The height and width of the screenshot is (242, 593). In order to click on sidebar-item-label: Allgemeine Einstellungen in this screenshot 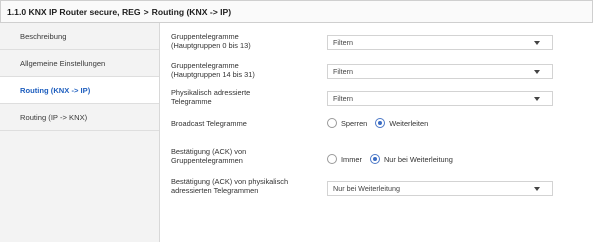, I will do `click(63, 63)`.